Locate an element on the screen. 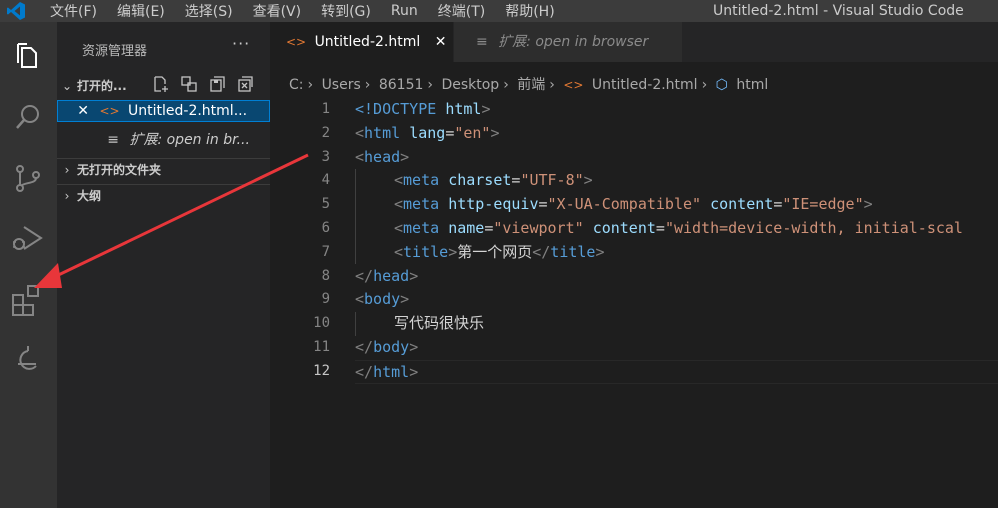 Image resolution: width=998 pixels, height=508 pixels. chevron-down-icon: ⌄ is located at coordinates (67, 86).